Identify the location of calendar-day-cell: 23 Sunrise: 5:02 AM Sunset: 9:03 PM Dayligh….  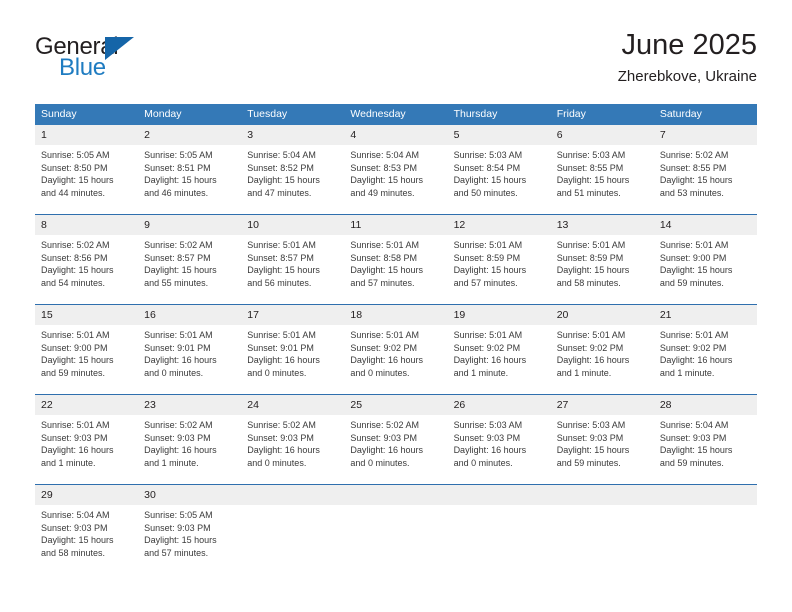
(190, 439).